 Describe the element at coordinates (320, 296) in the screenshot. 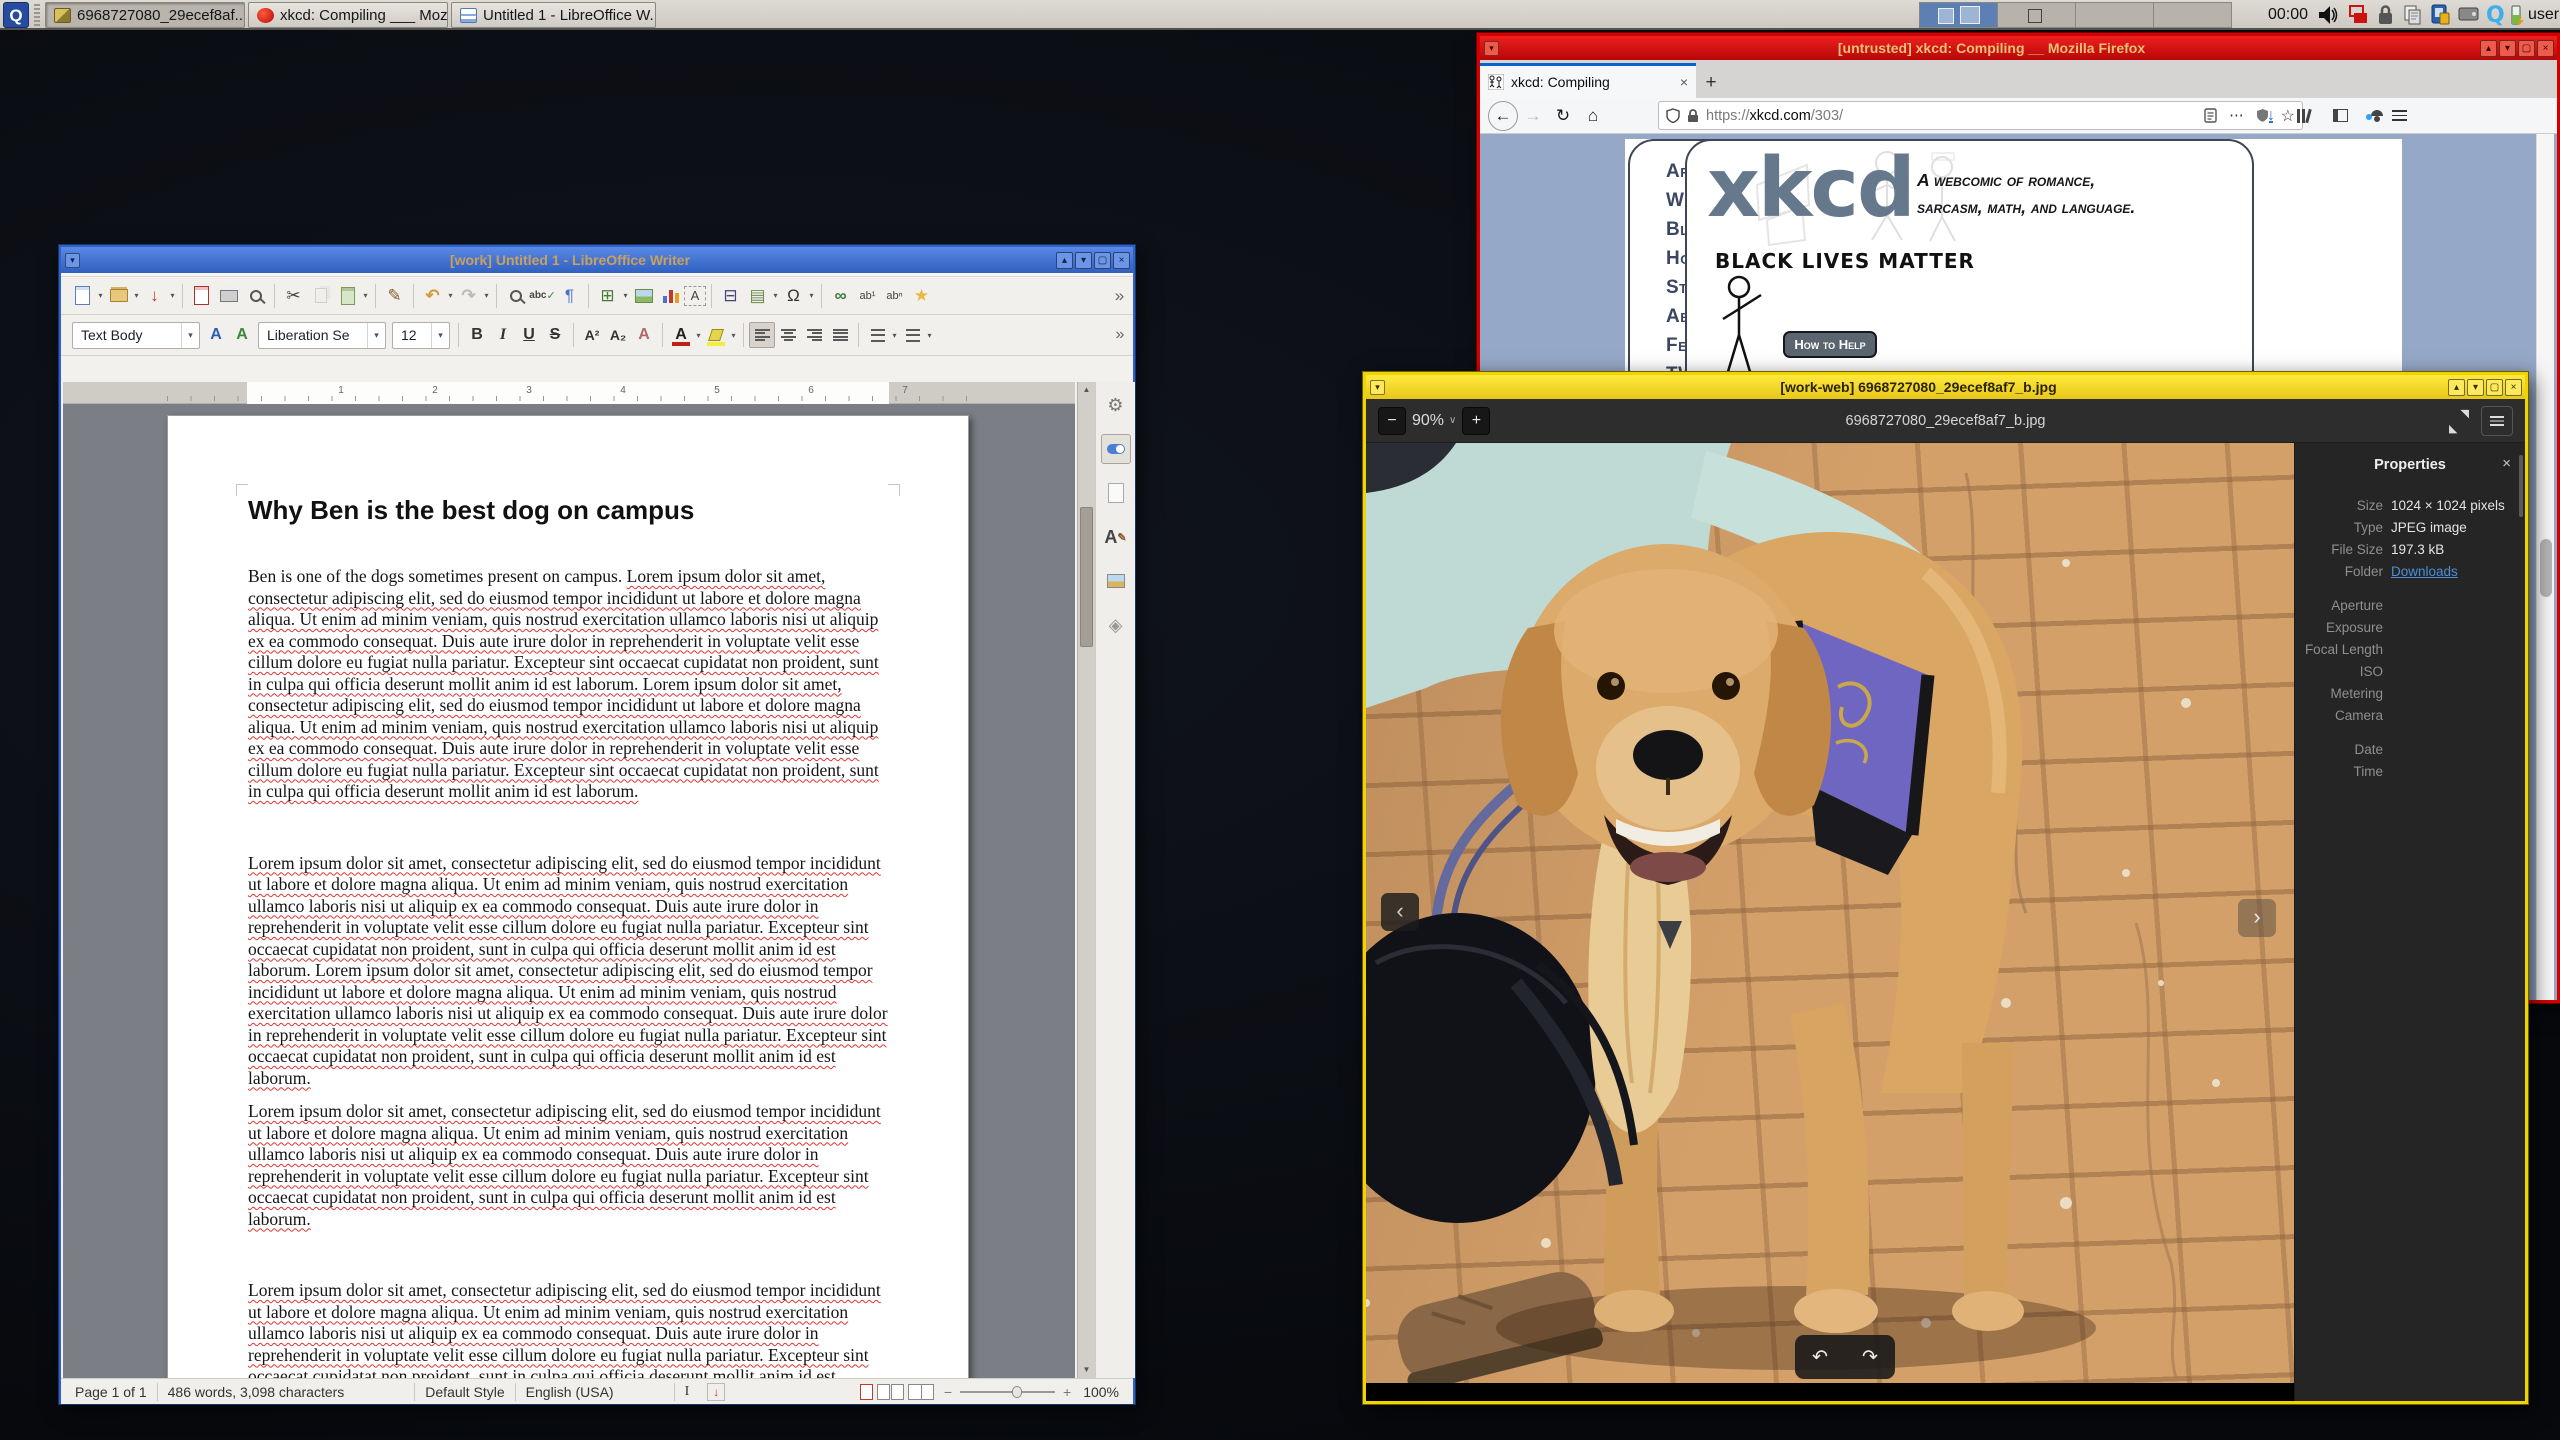

I see `copy-button` at that location.